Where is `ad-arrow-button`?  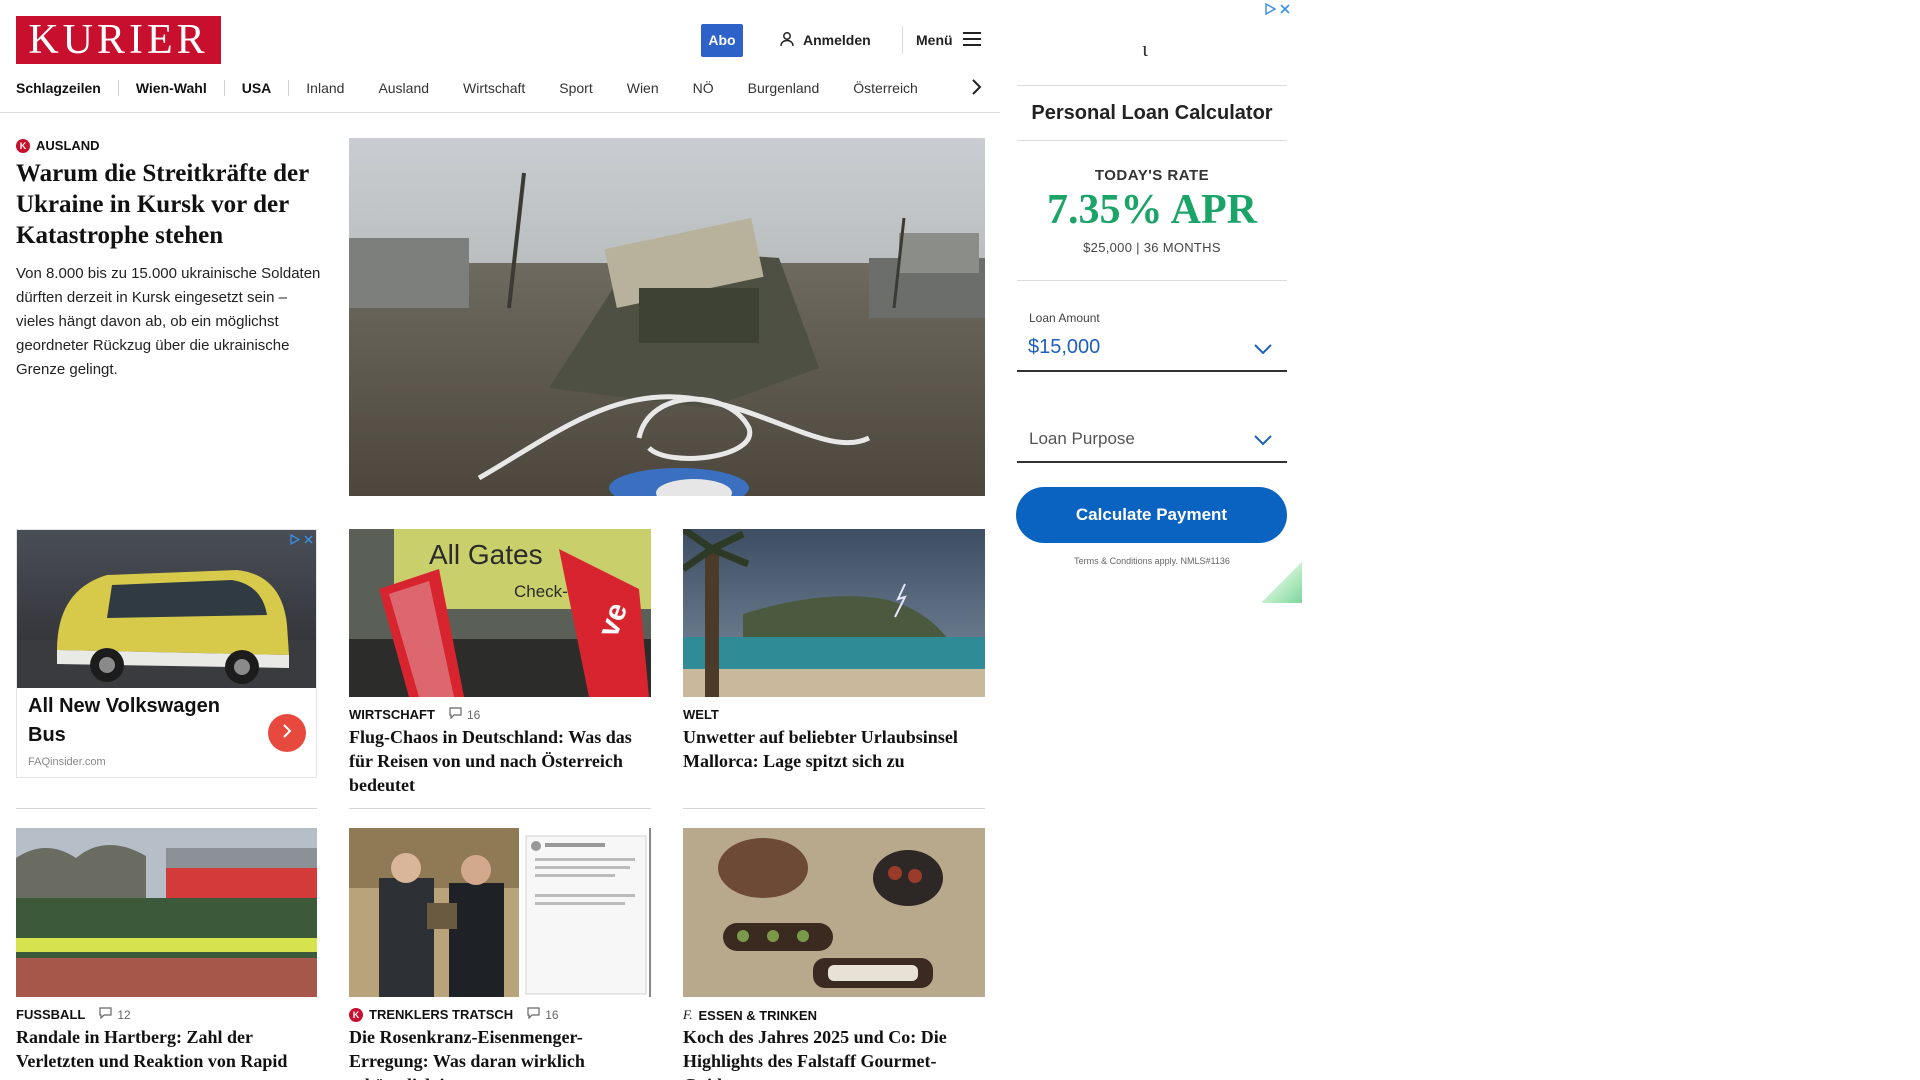 ad-arrow-button is located at coordinates (287, 733).